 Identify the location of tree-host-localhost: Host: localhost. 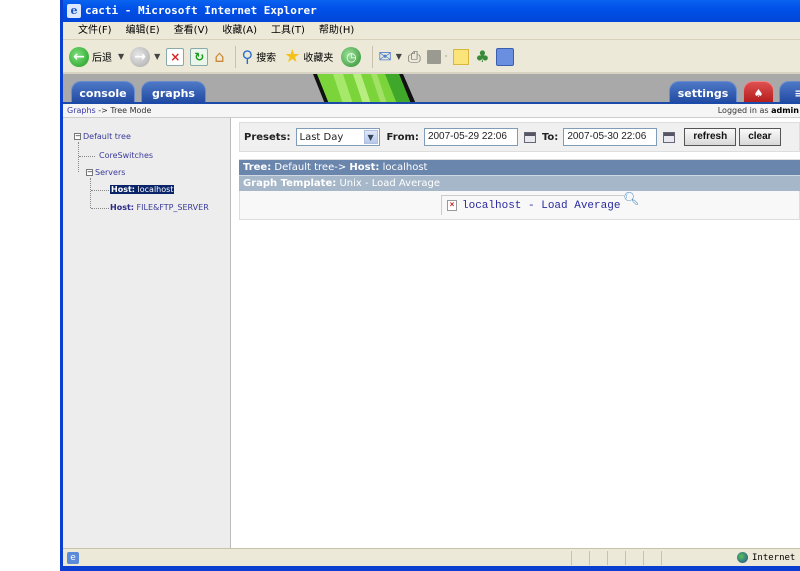
(142, 189).